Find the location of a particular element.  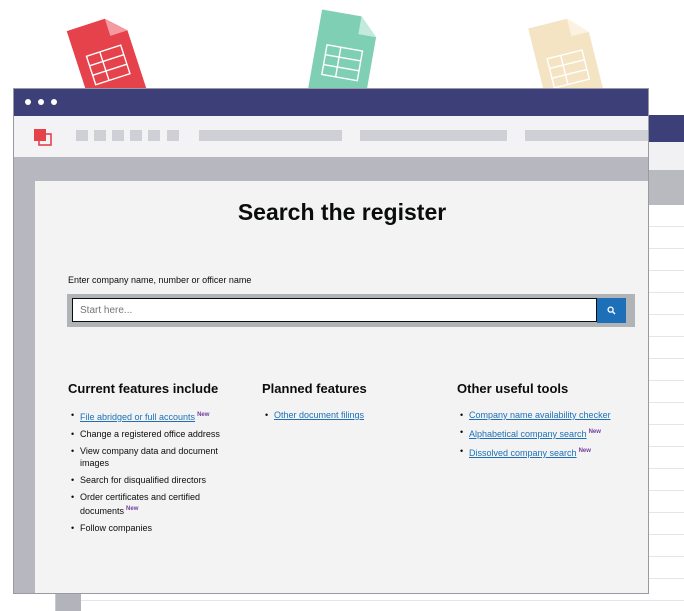

dissolved-search-link: Dissolved company search is located at coordinates (523, 453).